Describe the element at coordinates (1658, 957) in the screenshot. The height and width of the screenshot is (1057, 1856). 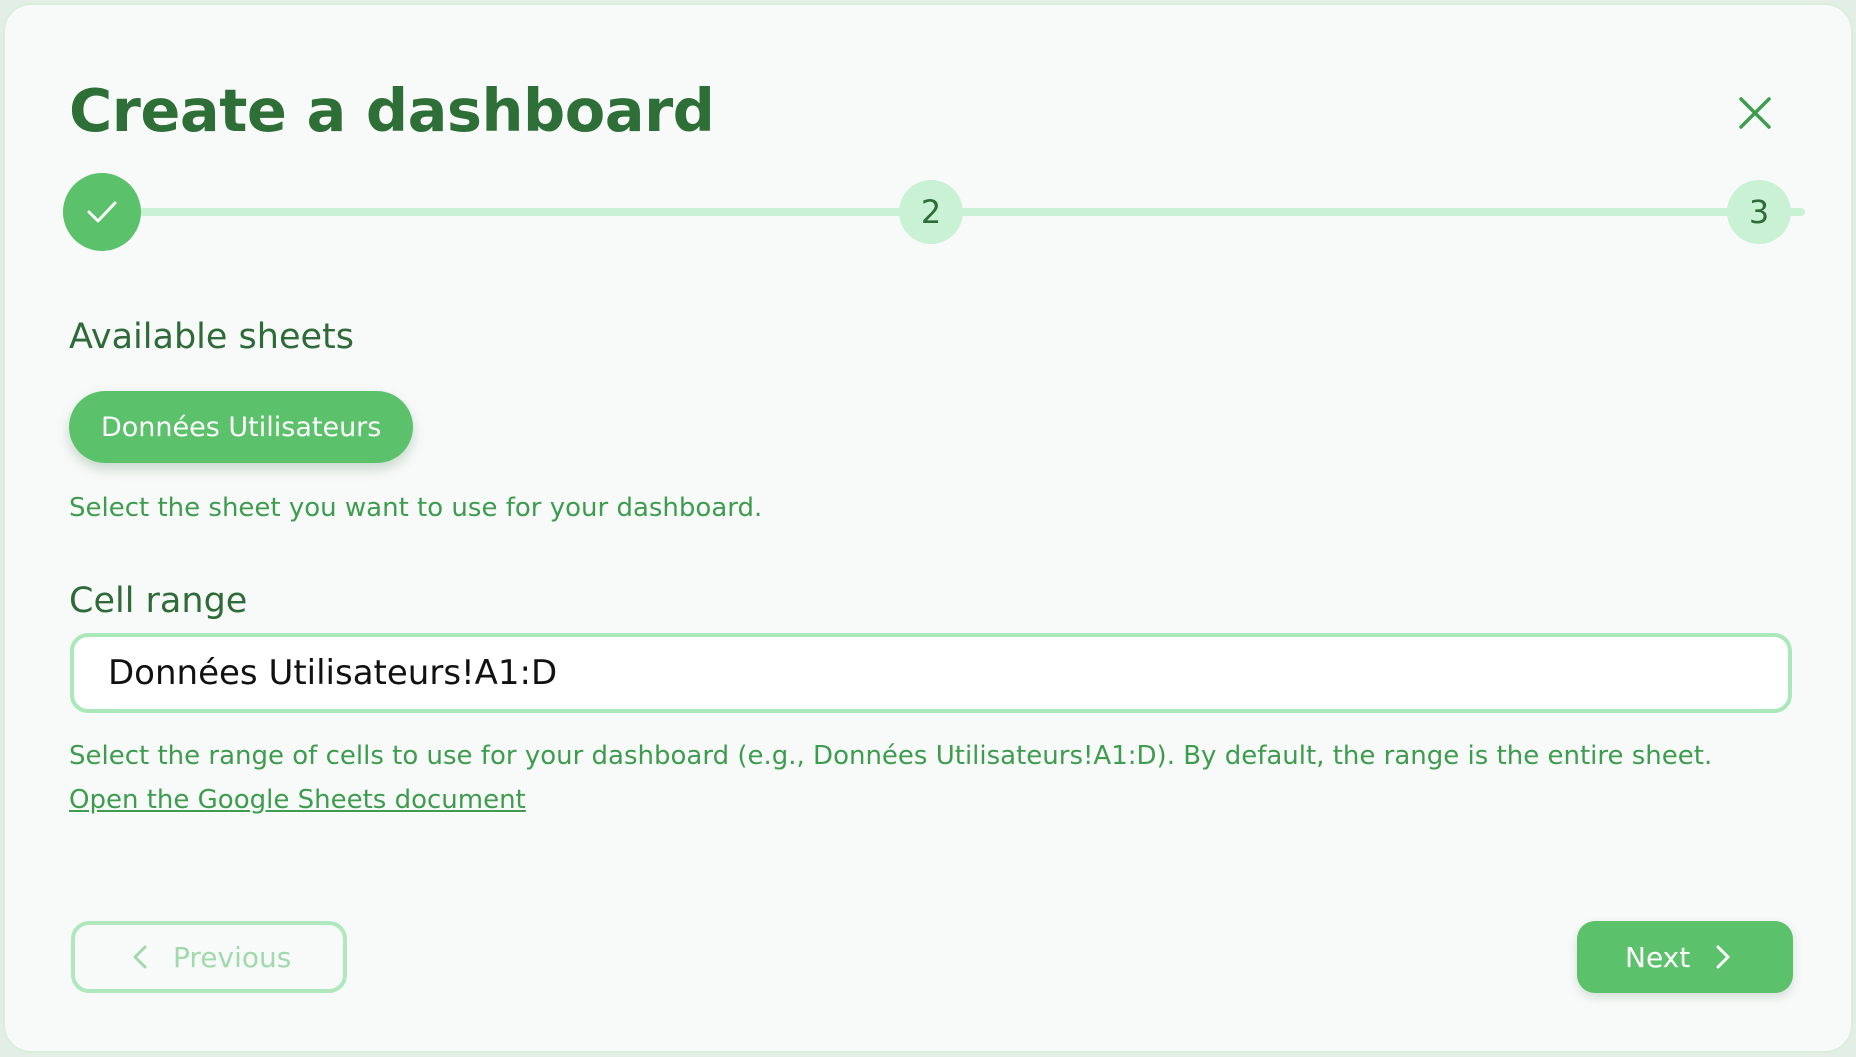
I see `next-button-label: Next` at that location.